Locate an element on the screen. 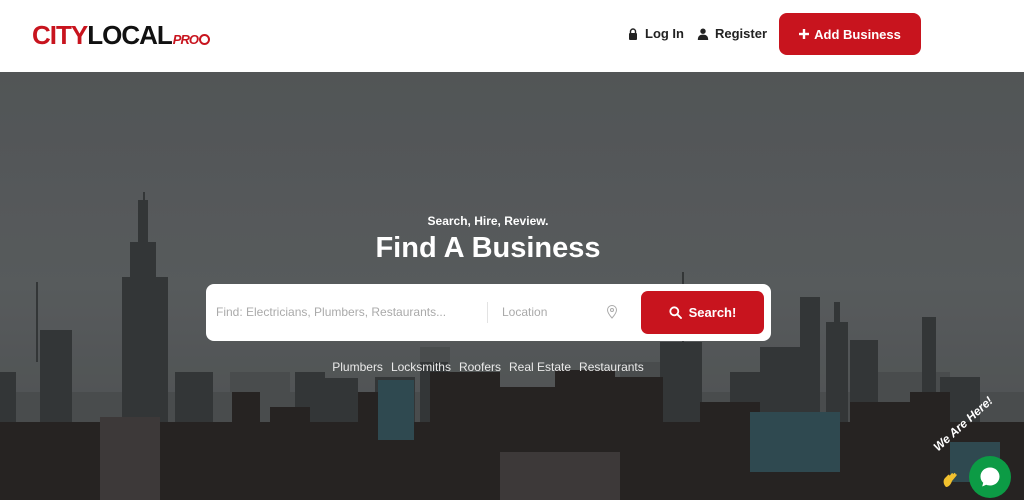 The height and width of the screenshot is (500, 1024). logo-pro-text: PRO is located at coordinates (185, 39).